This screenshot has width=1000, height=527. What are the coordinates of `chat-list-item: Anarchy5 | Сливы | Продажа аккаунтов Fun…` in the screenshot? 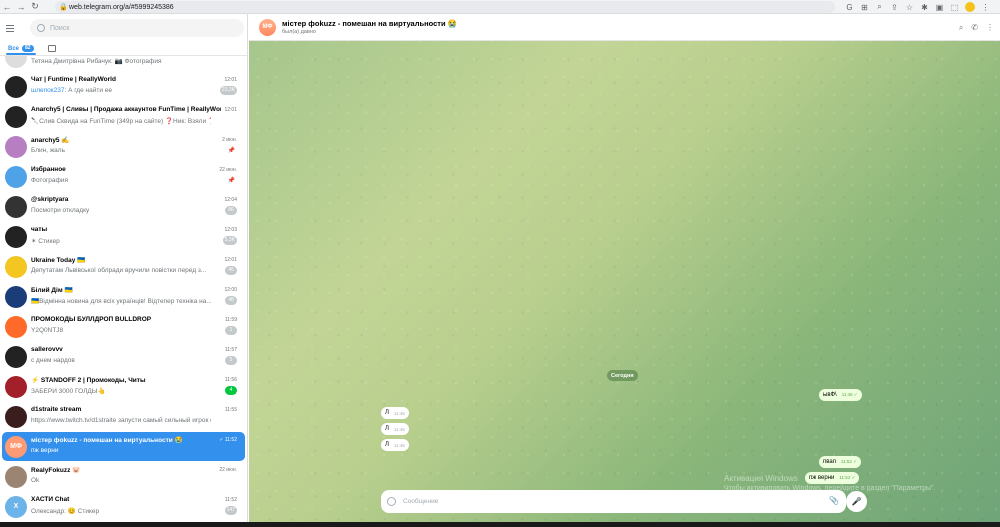 It's located at (123, 116).